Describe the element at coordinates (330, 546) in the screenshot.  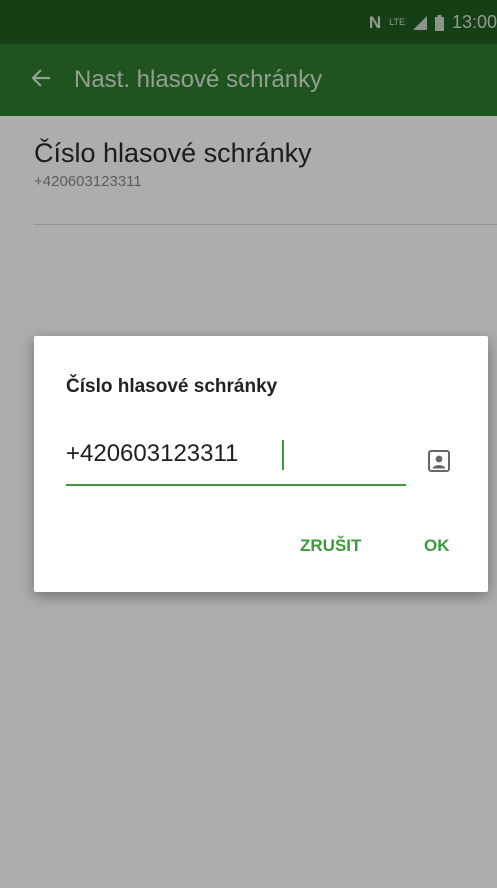
I see `cancel-button: ZRUŠIT` at that location.